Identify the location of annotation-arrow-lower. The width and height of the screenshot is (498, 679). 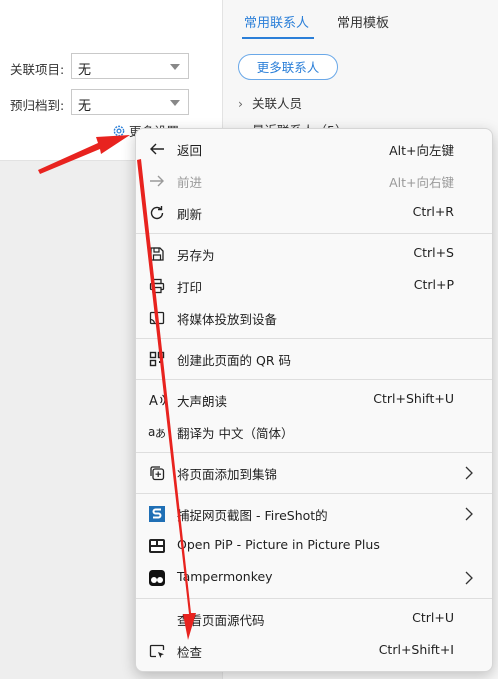
(166, 399).